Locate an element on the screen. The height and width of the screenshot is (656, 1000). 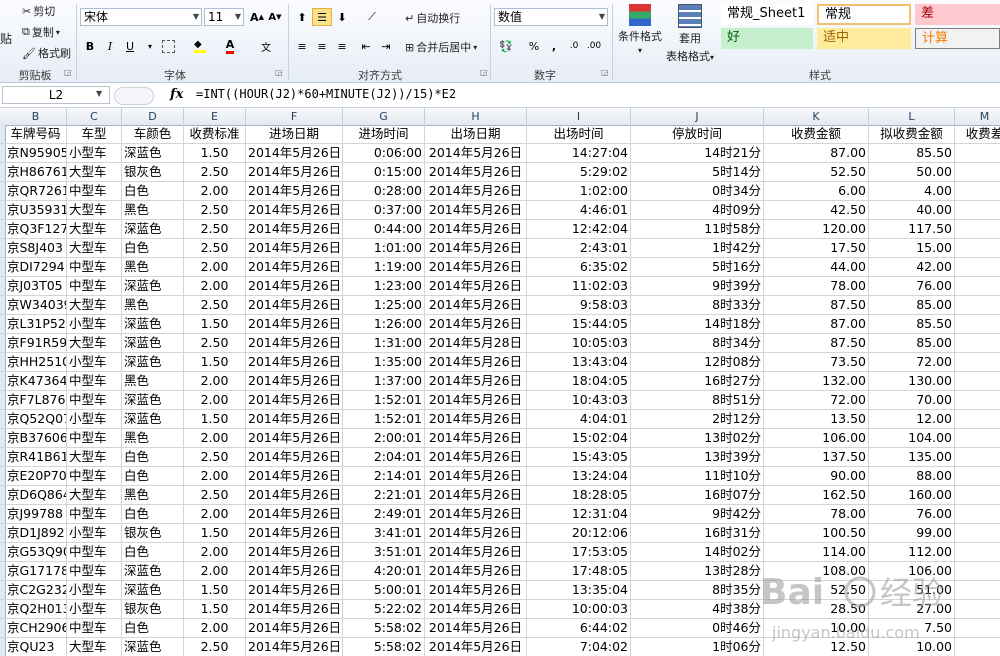
cell-g: 0:37:00 is located at coordinates (384, 210).